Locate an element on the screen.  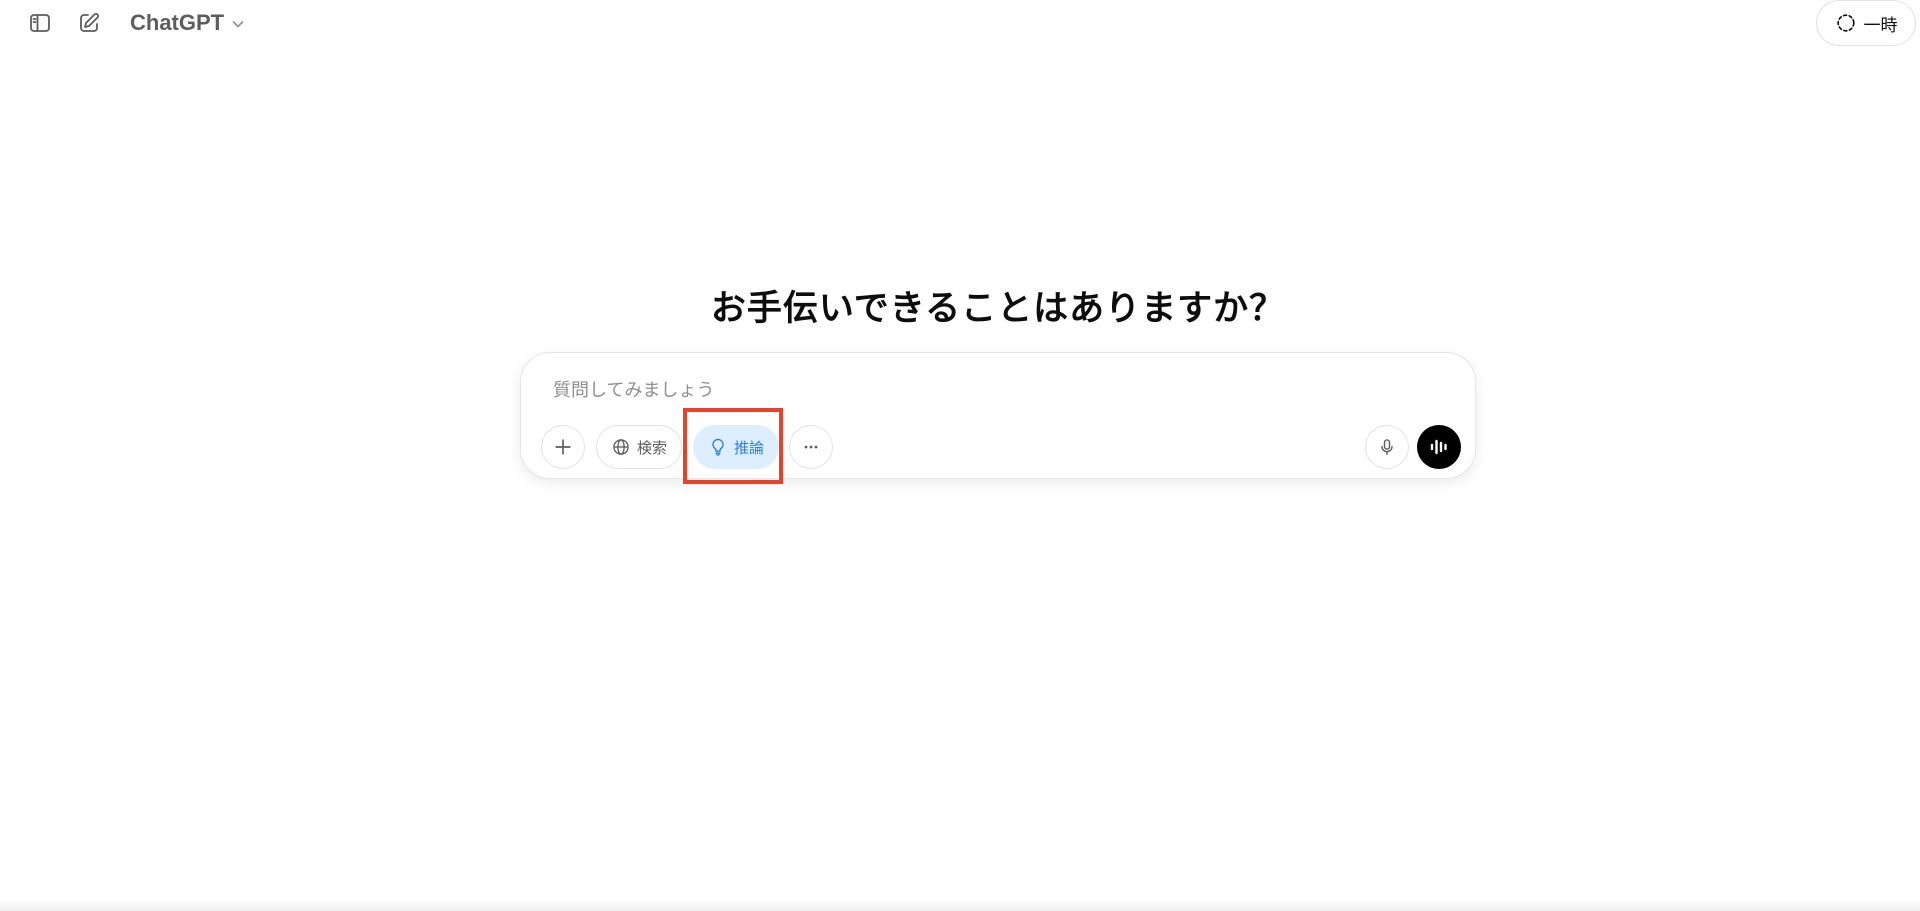
lightbulb-icon is located at coordinates (718, 447).